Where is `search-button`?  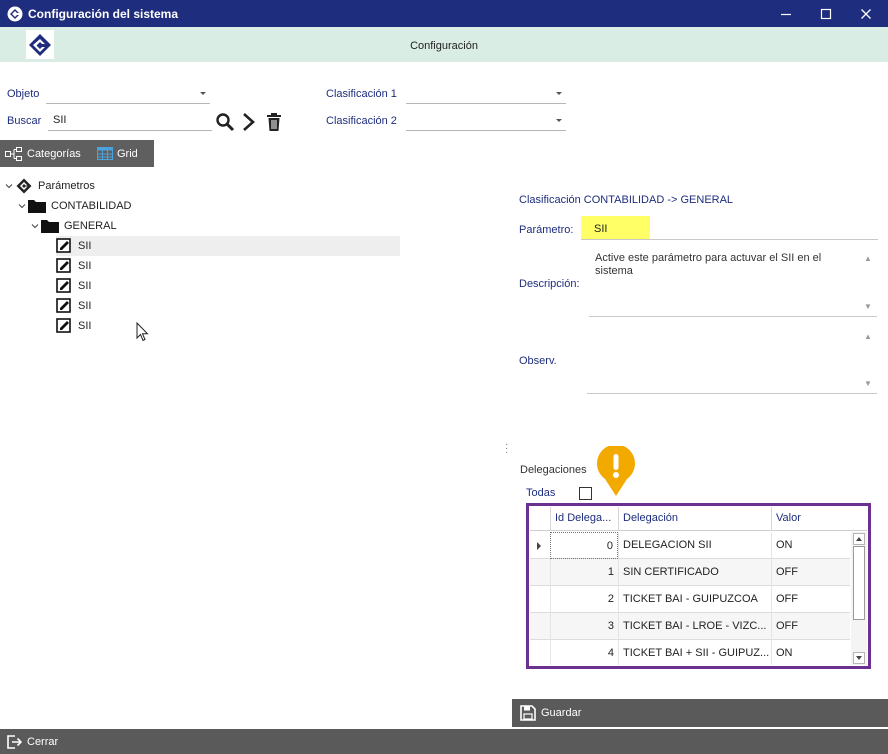 search-button is located at coordinates (225, 122).